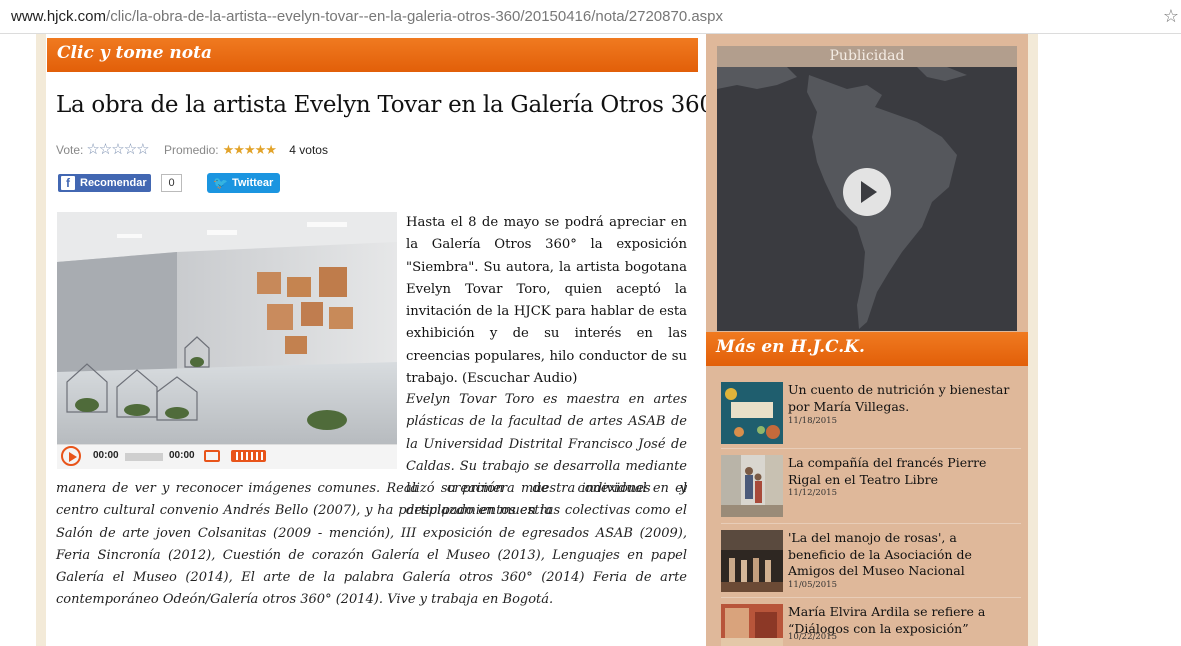 This screenshot has width=1181, height=646. What do you see at coordinates (68, 183) in the screenshot?
I see `facebook-icon: f` at bounding box center [68, 183].